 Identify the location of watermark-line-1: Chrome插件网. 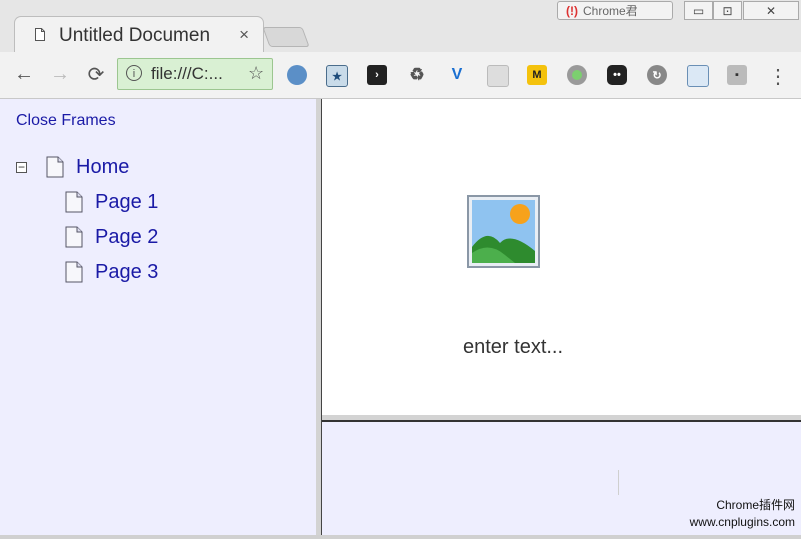
(755, 505).